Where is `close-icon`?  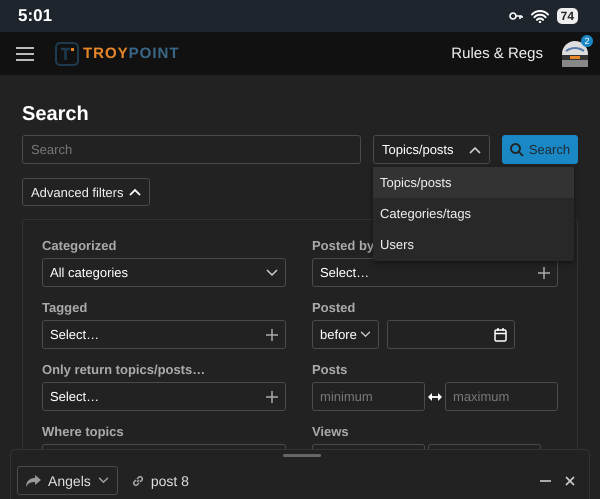 close-icon is located at coordinates (570, 481).